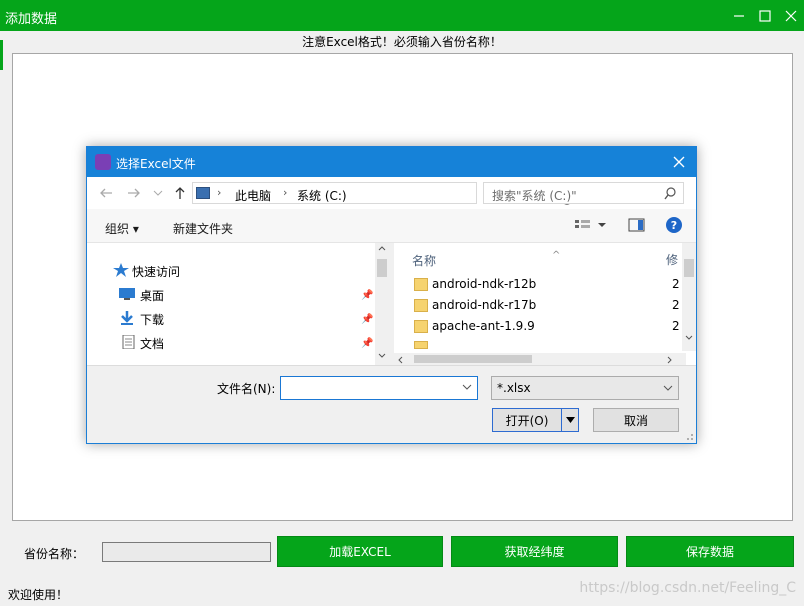  What do you see at coordinates (379, 388) in the screenshot?
I see `filename-input` at bounding box center [379, 388].